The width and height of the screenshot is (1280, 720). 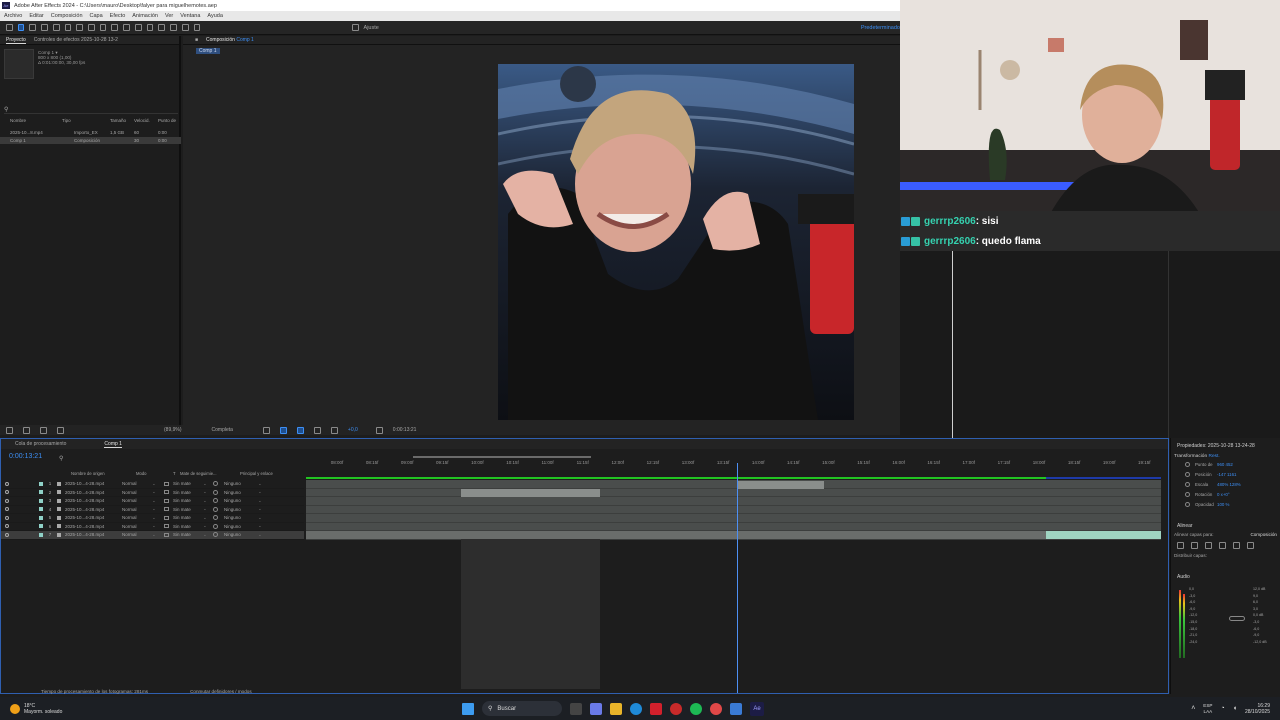 What do you see at coordinates (9, 27) in the screenshot?
I see `home-icon` at bounding box center [9, 27].